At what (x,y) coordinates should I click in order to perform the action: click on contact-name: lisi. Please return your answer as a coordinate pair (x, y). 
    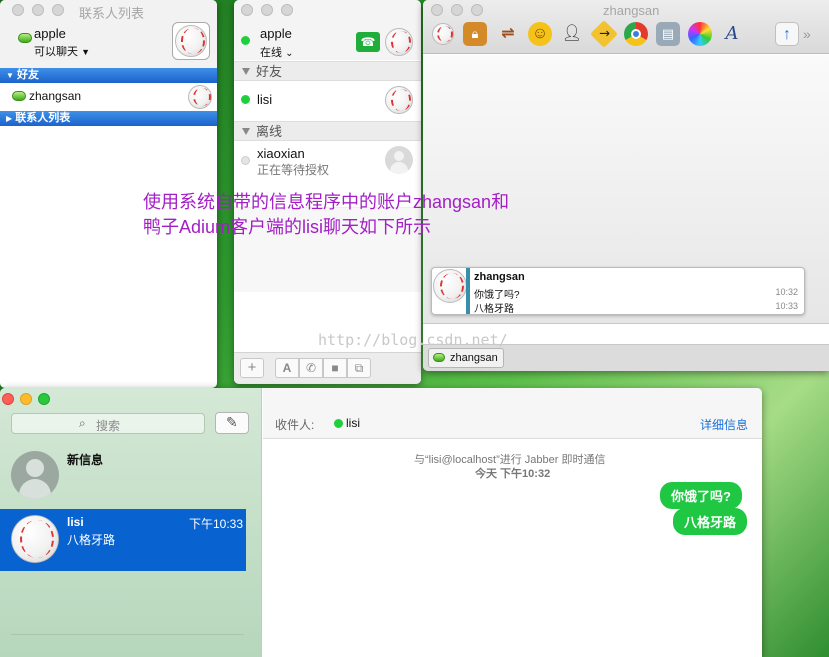
    Looking at the image, I should click on (265, 99).